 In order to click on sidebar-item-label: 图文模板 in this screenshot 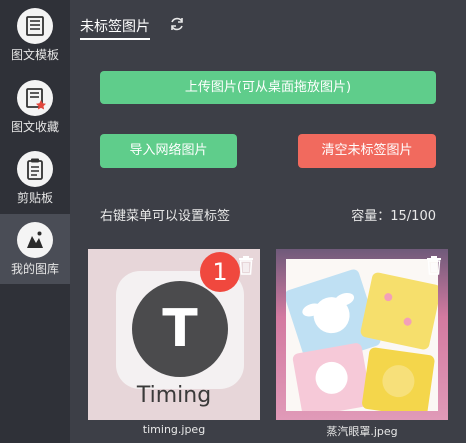, I will do `click(34, 55)`.